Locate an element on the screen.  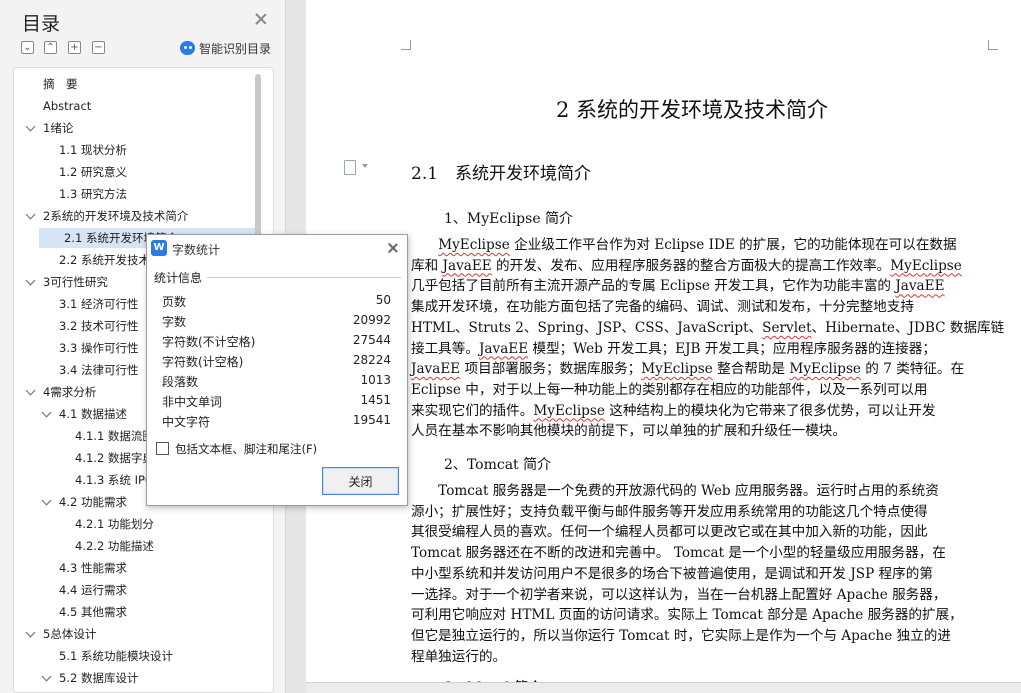
stat-label: 字数 is located at coordinates (174, 322).